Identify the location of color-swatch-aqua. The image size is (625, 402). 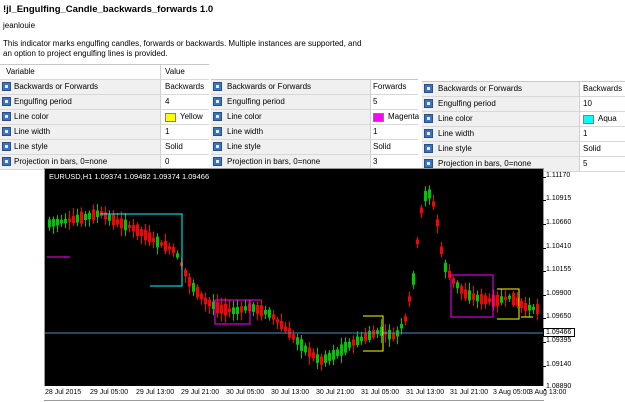
(588, 119).